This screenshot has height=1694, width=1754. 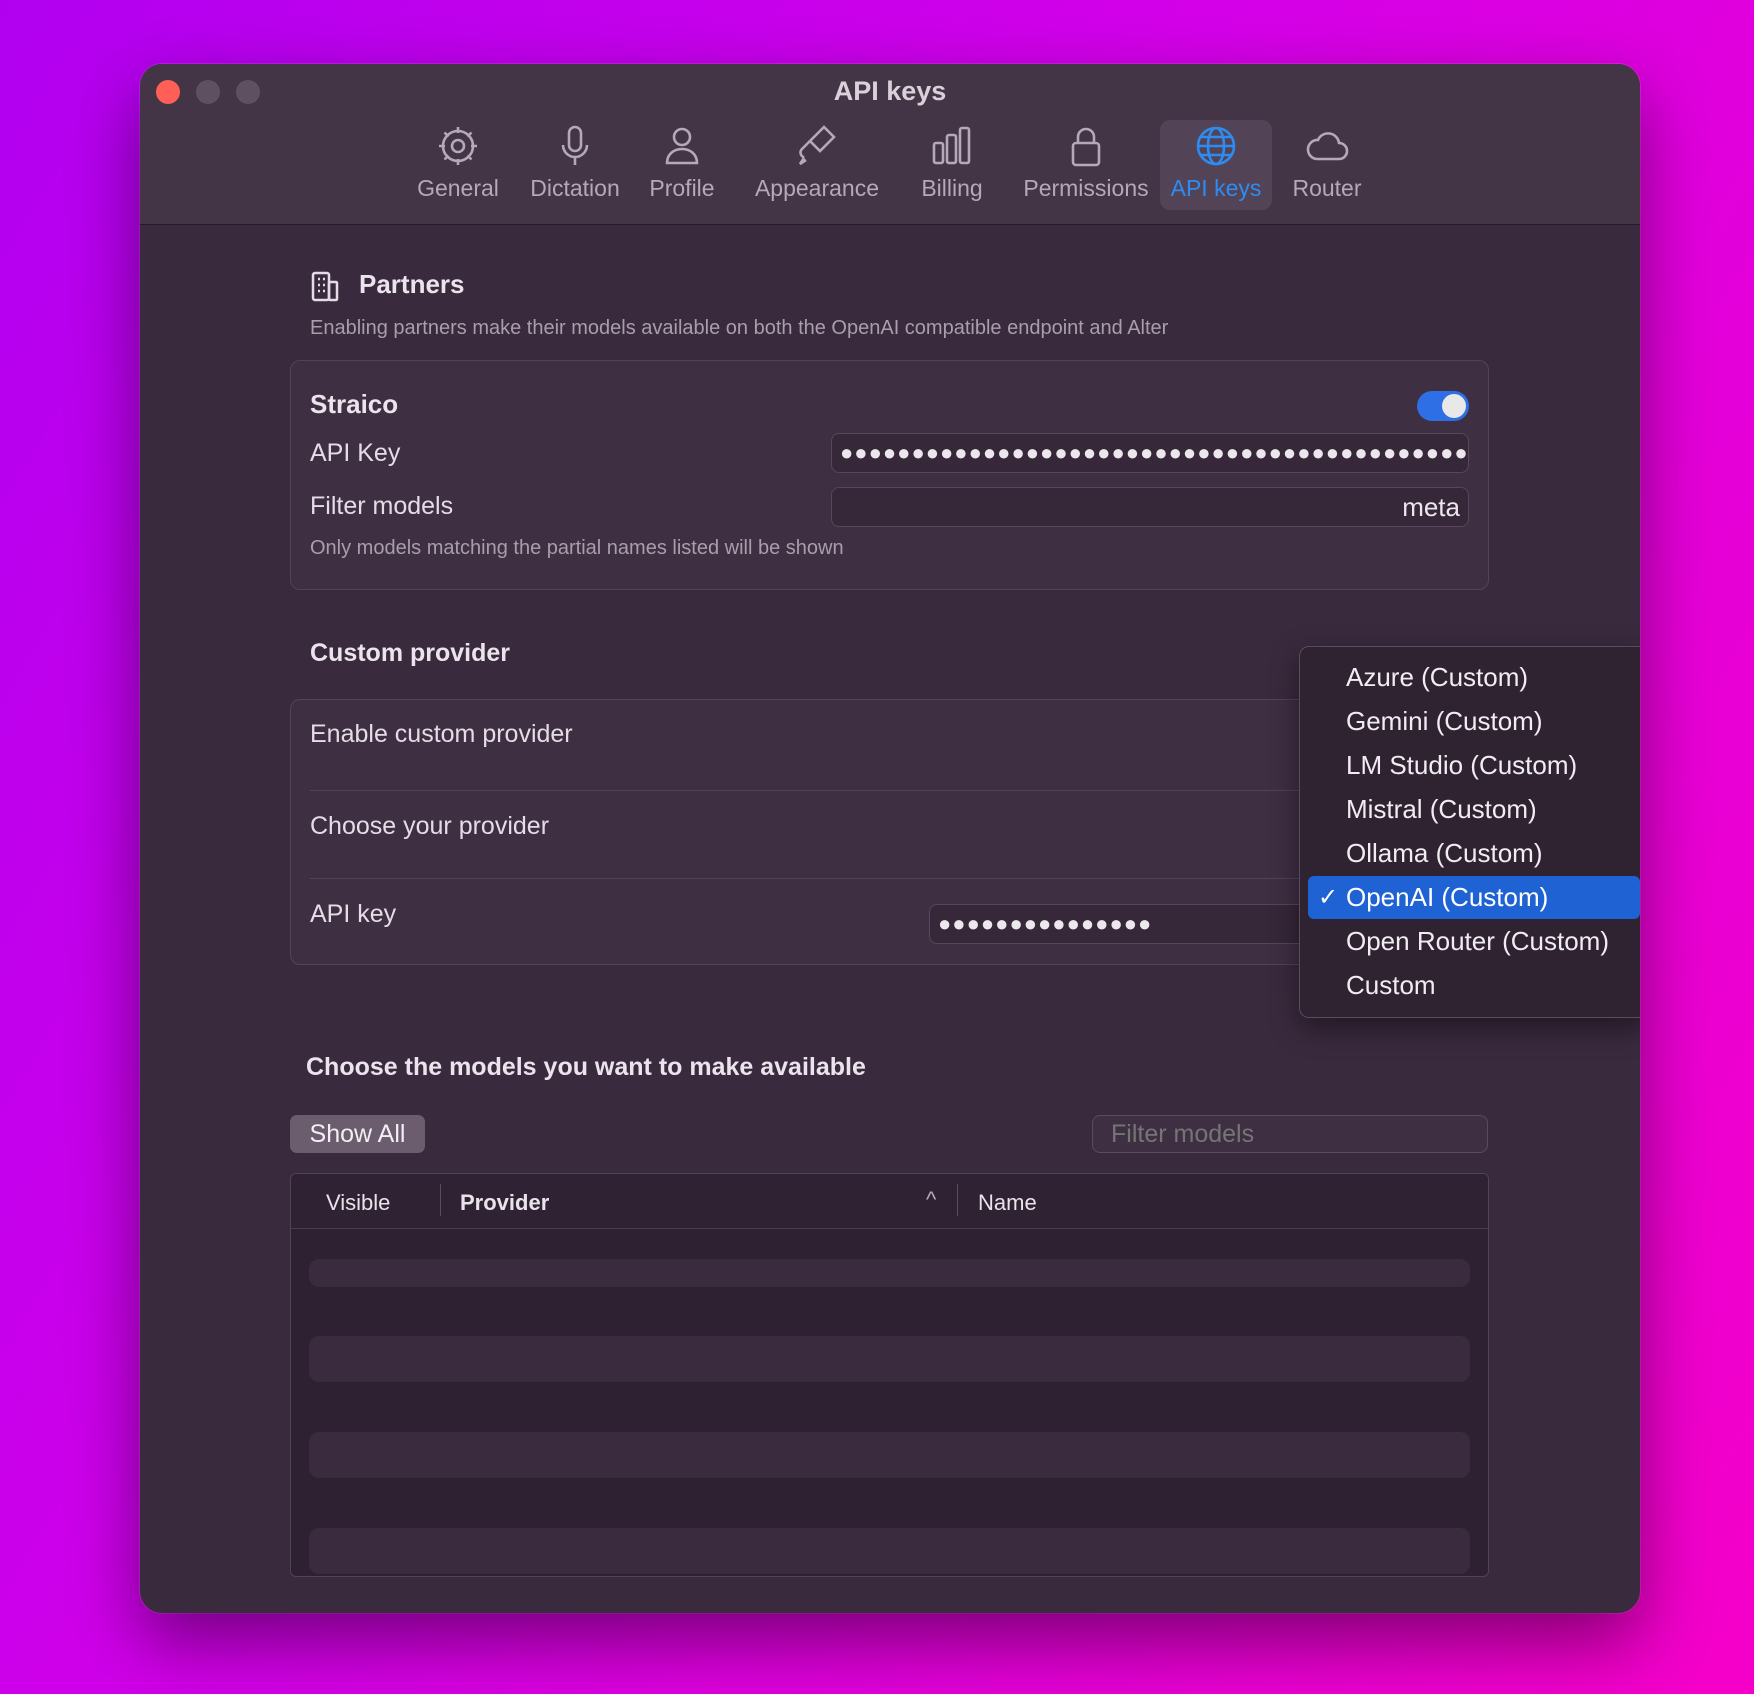 What do you see at coordinates (1454, 406) in the screenshot?
I see `toggle-knob` at bounding box center [1454, 406].